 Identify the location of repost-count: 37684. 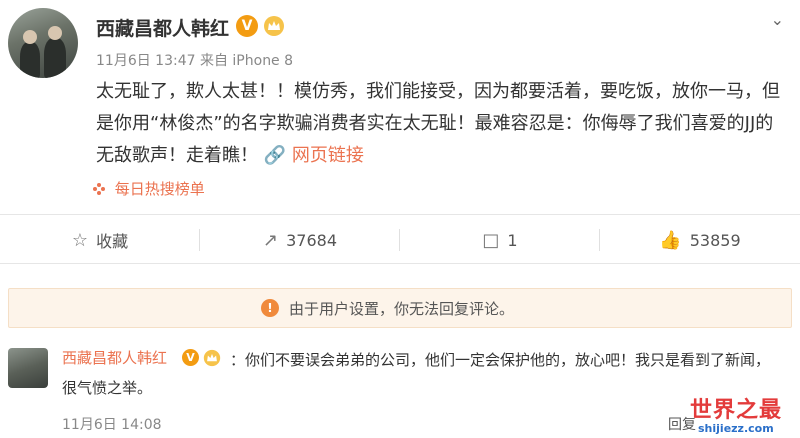
(311, 240).